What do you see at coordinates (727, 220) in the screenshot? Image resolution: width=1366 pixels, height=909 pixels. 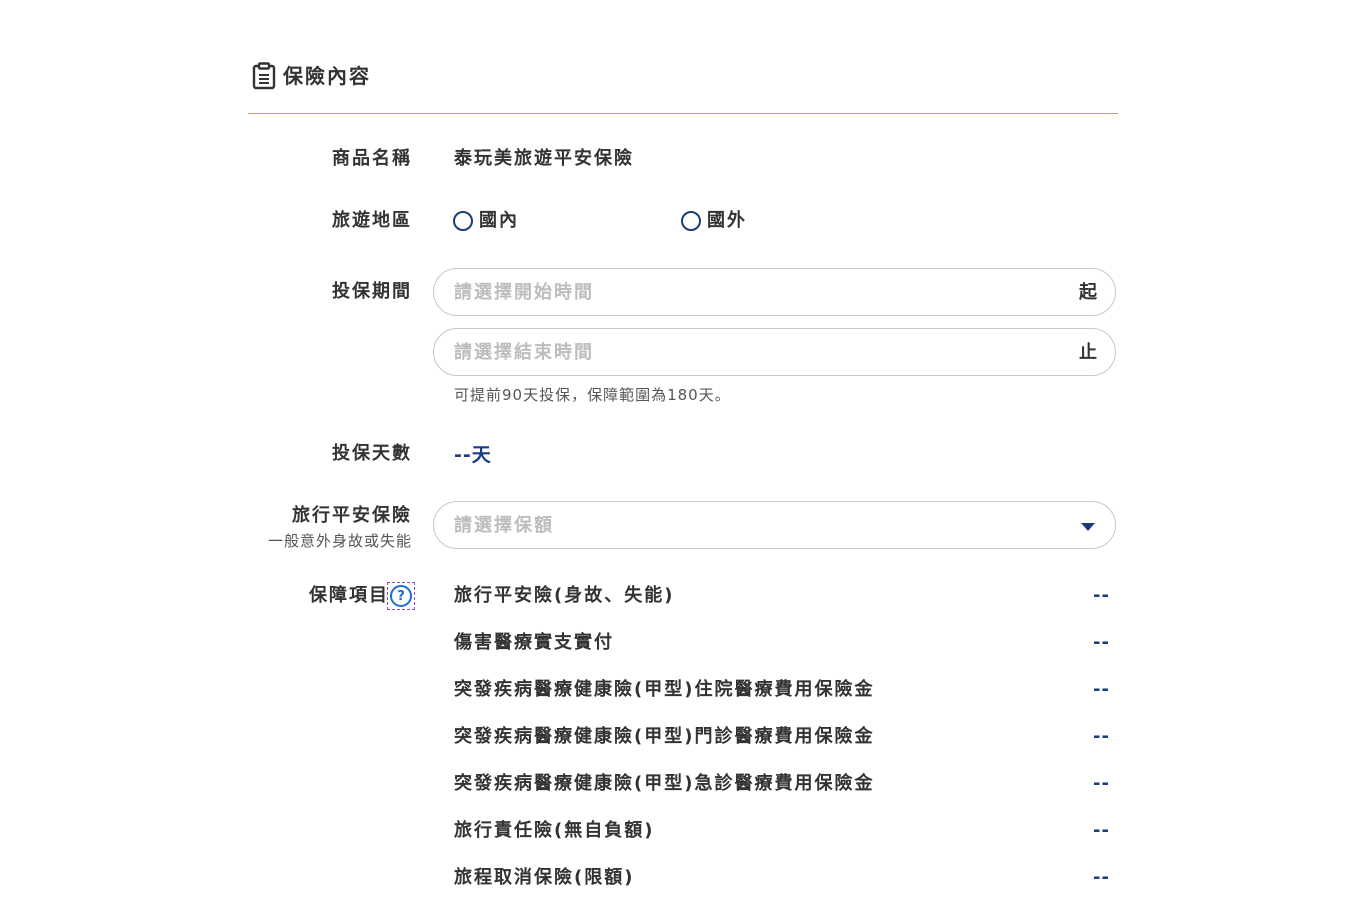 I see `radio-overseas-label: 國外` at bounding box center [727, 220].